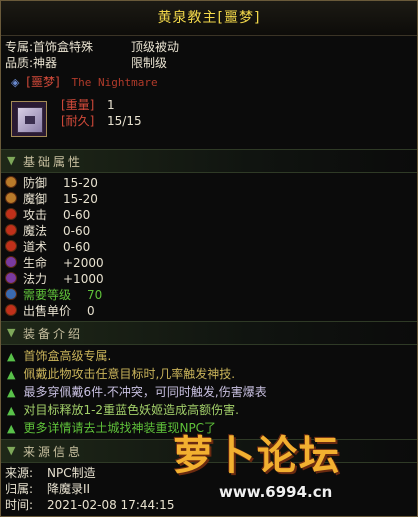  Describe the element at coordinates (111, 105) in the screenshot. I see `weight-value: 1` at that location.